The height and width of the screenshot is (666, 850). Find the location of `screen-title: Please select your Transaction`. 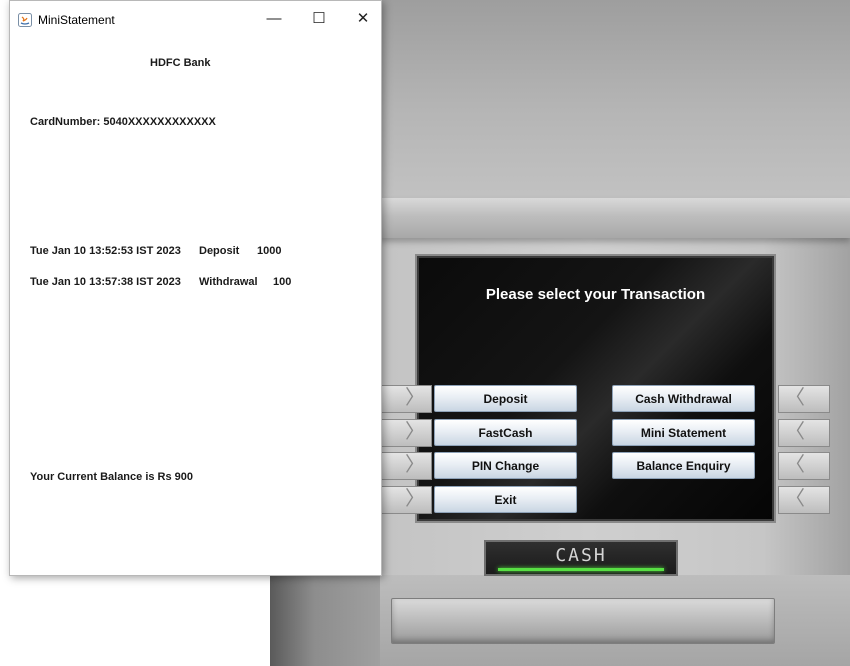

screen-title: Please select your Transaction is located at coordinates (595, 294).